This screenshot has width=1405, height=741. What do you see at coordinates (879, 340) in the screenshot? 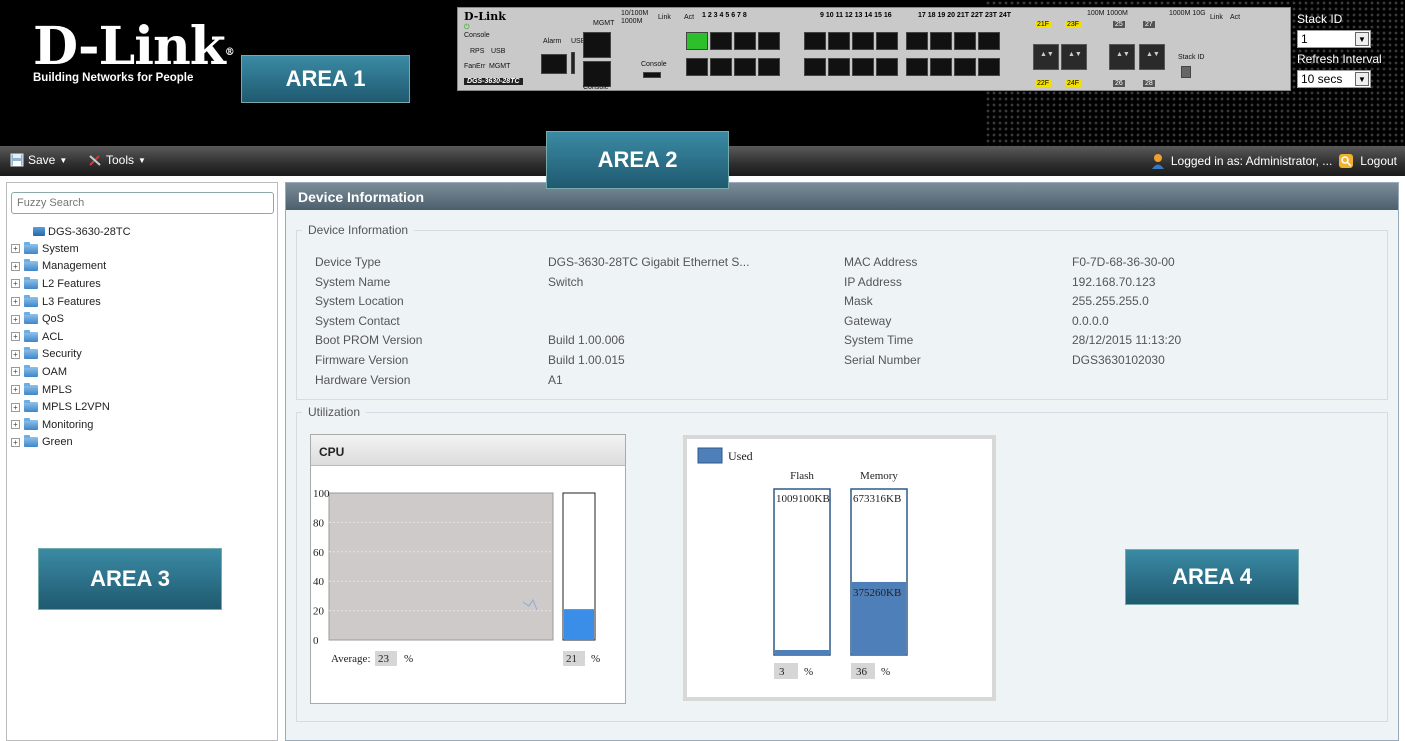
I see `info-label: System Time` at bounding box center [879, 340].